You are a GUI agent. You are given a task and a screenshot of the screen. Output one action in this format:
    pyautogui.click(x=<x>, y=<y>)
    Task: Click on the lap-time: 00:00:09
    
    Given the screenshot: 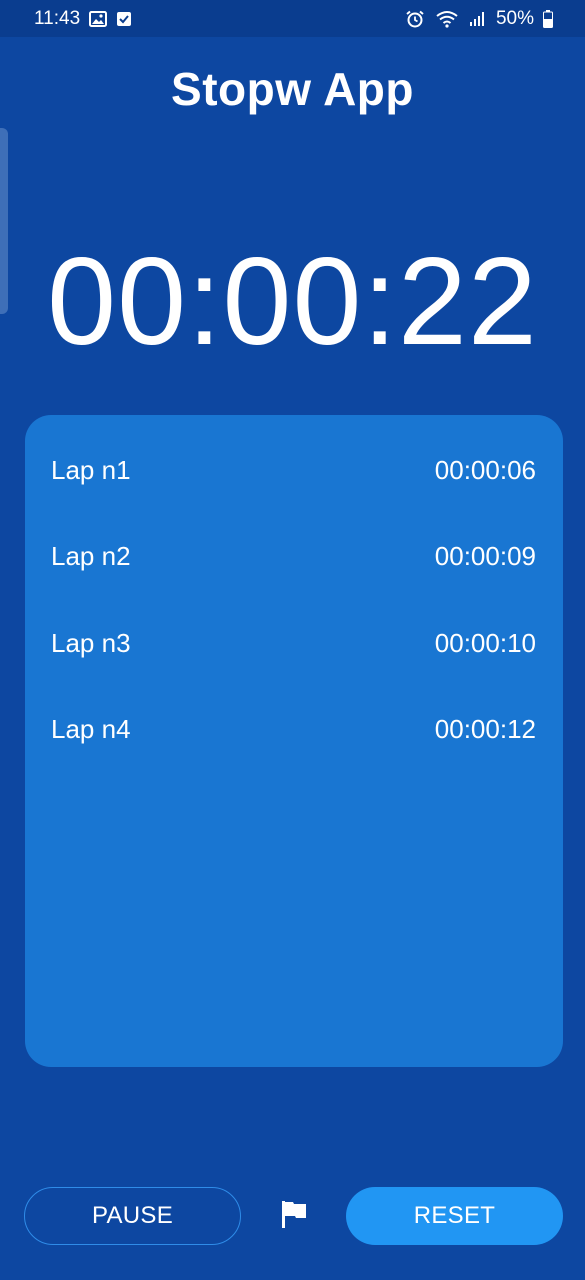 What is the action you would take?
    pyautogui.click(x=485, y=556)
    